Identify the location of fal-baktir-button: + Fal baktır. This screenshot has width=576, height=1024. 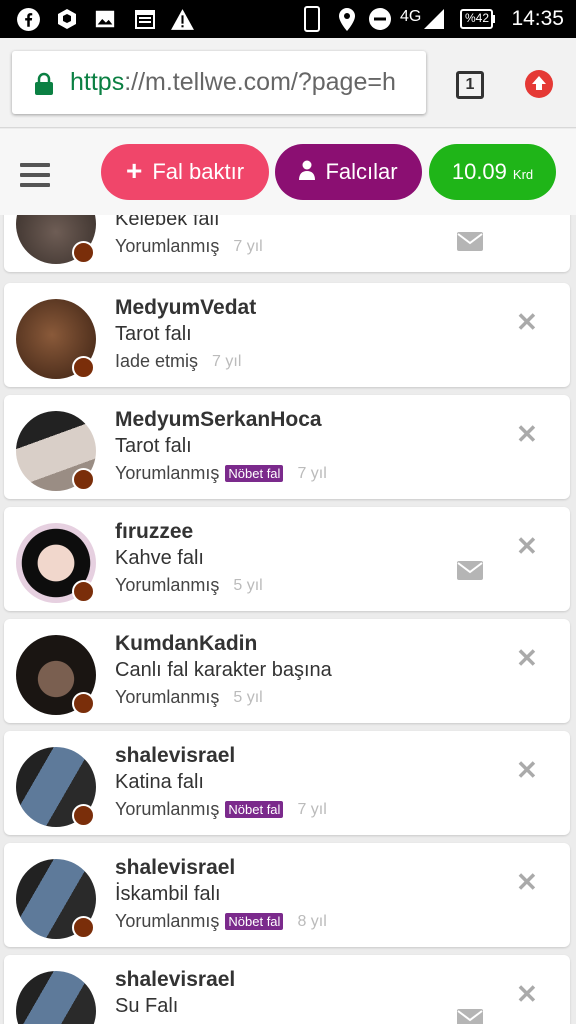
(185, 172).